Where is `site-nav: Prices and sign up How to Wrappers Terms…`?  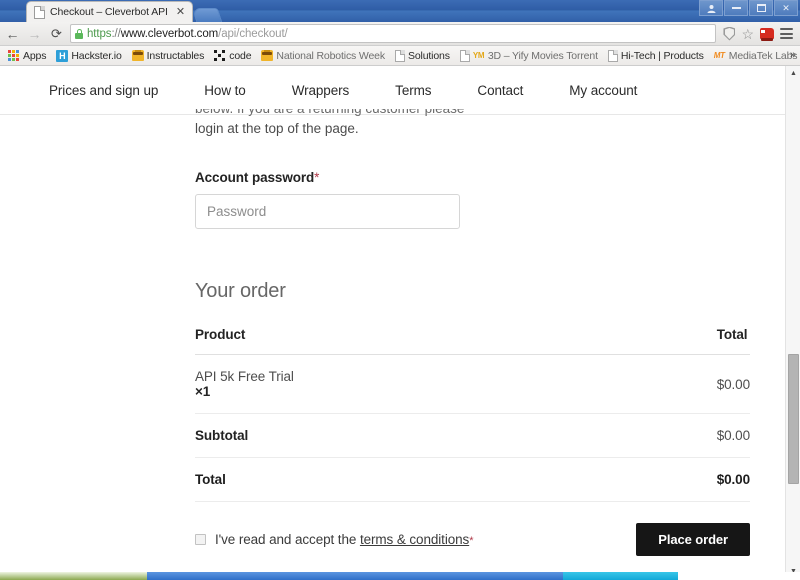 site-nav: Prices and sign up How to Wrappers Terms… is located at coordinates (343, 90).